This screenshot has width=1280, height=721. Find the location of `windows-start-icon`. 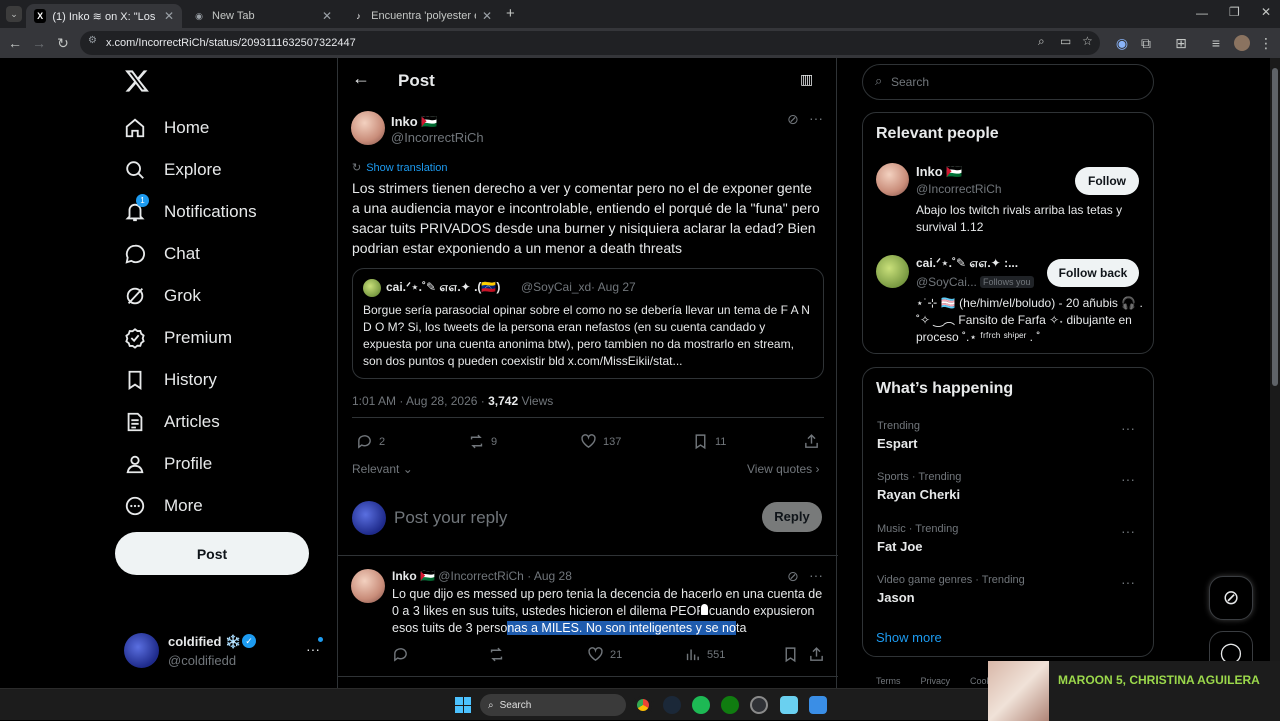

windows-start-icon is located at coordinates (463, 705).